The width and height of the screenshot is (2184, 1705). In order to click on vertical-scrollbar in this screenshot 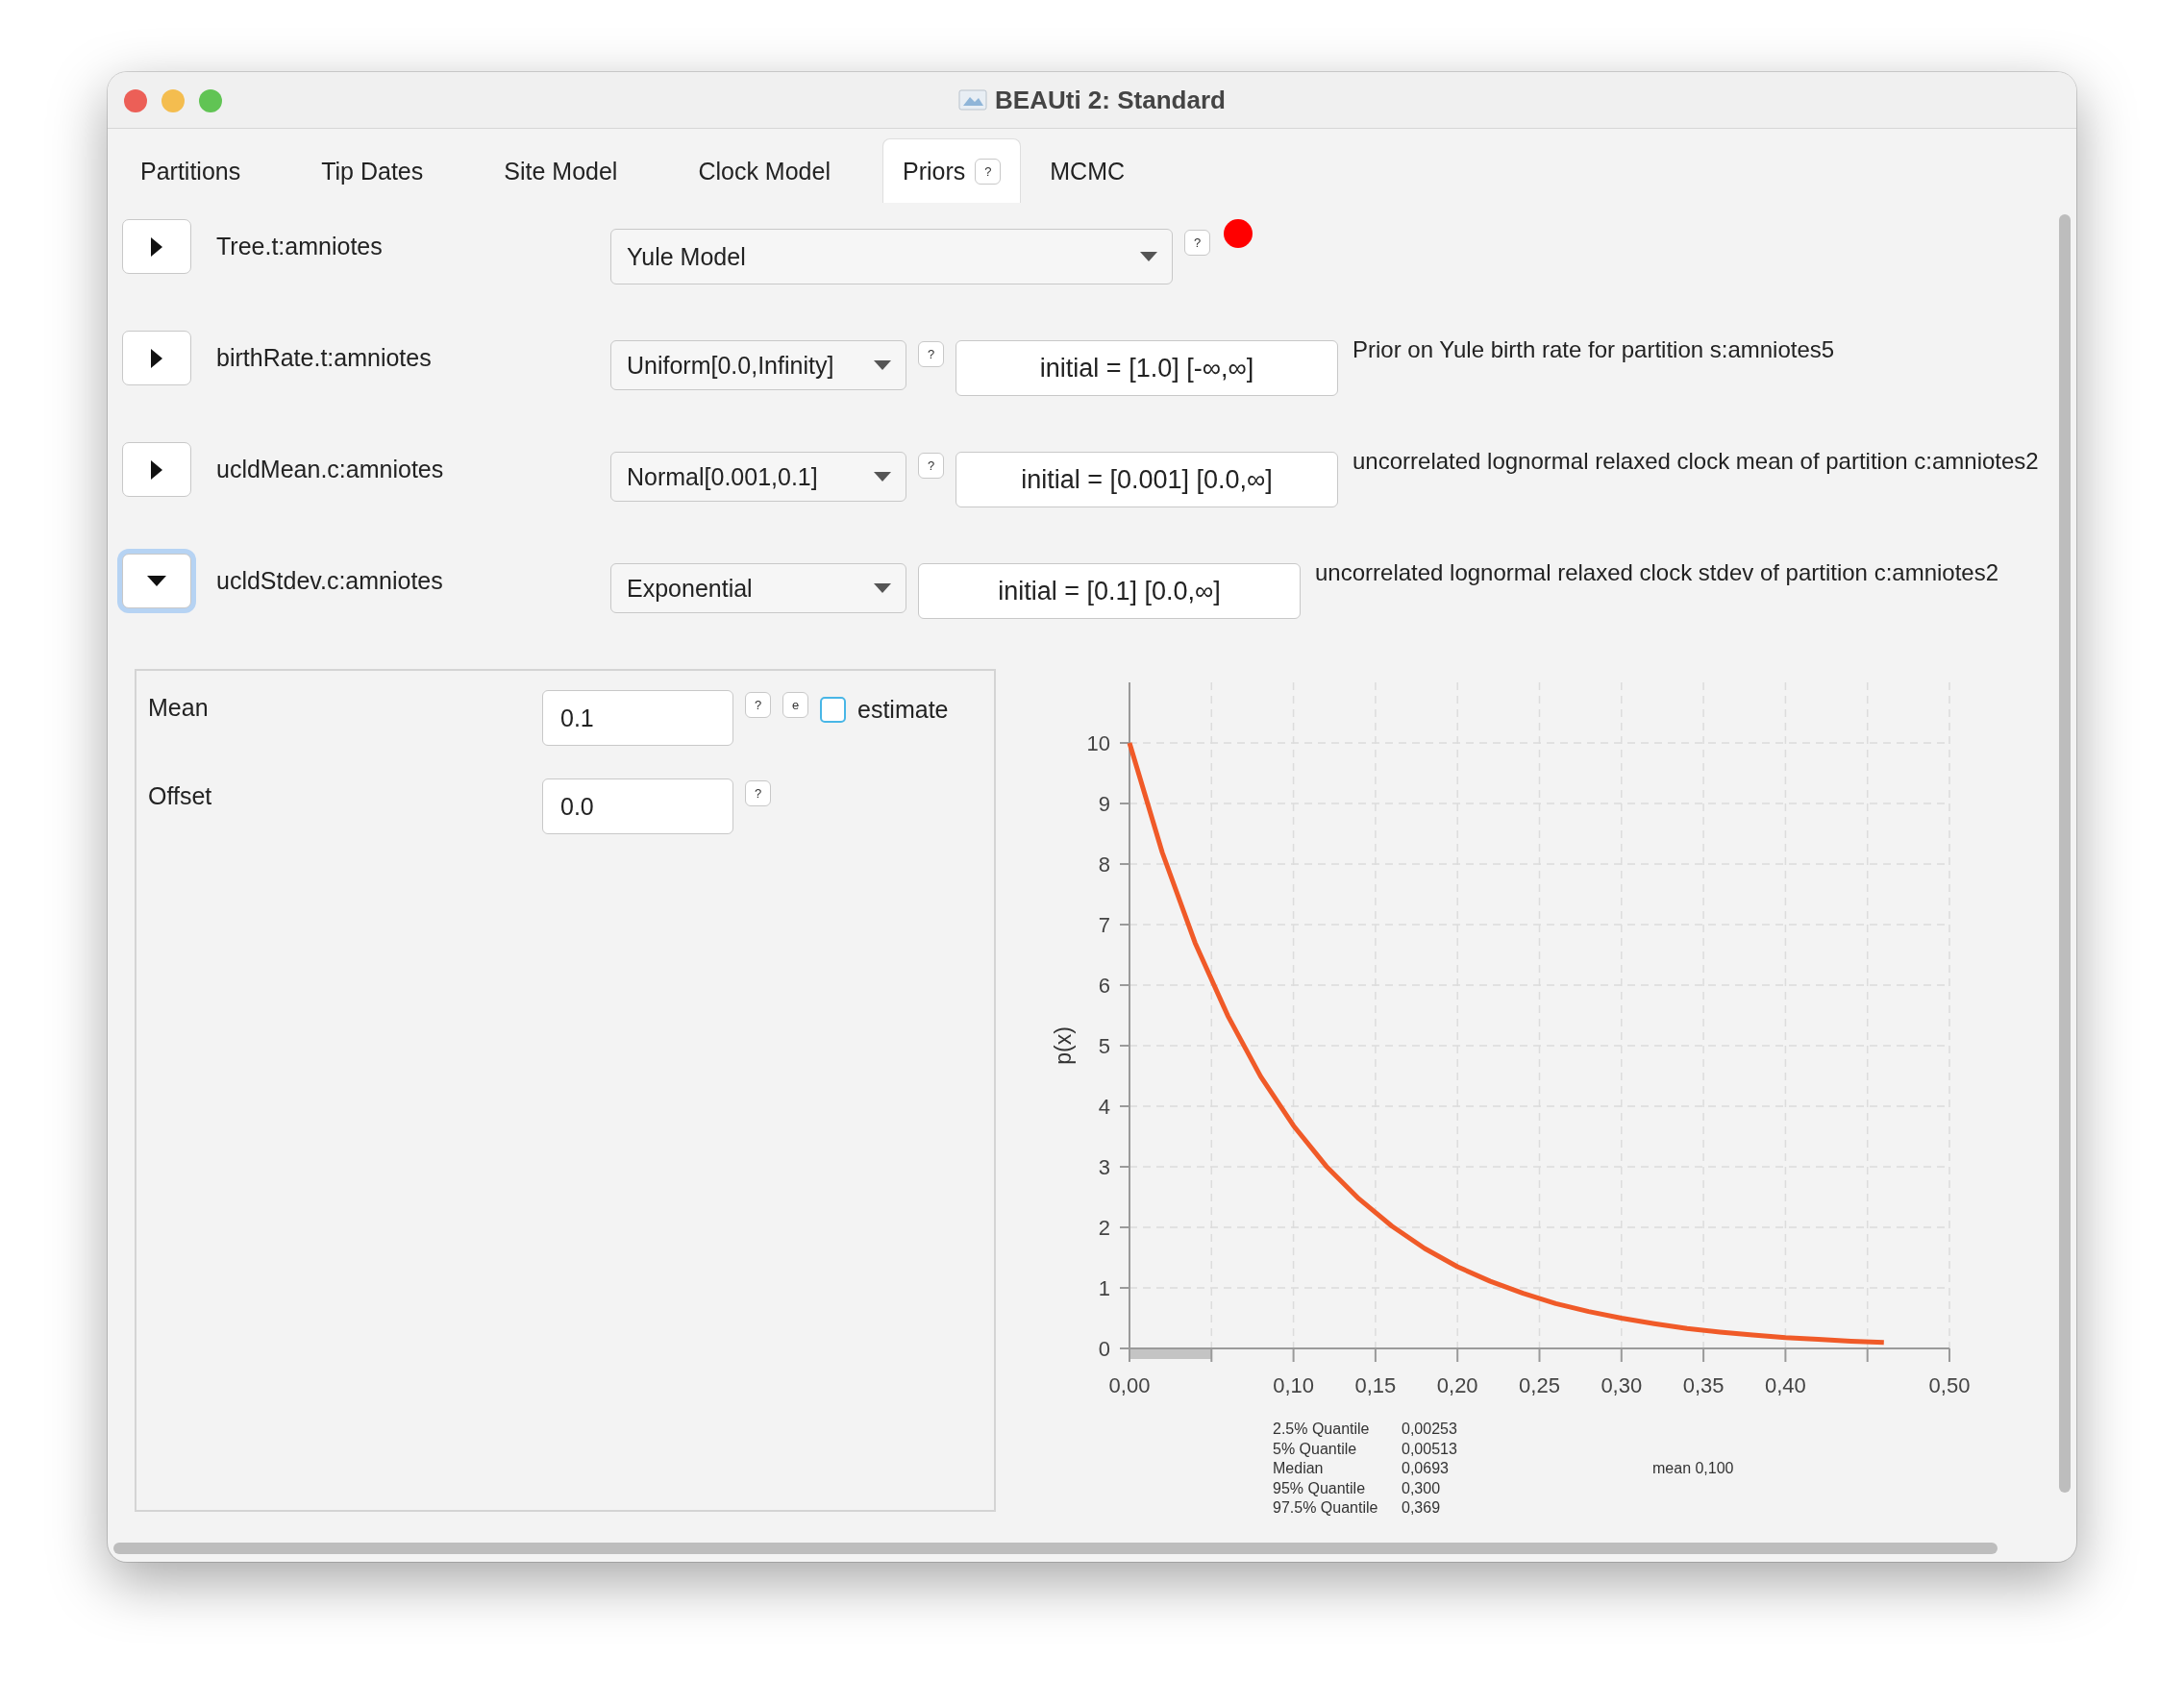, I will do `click(2065, 854)`.